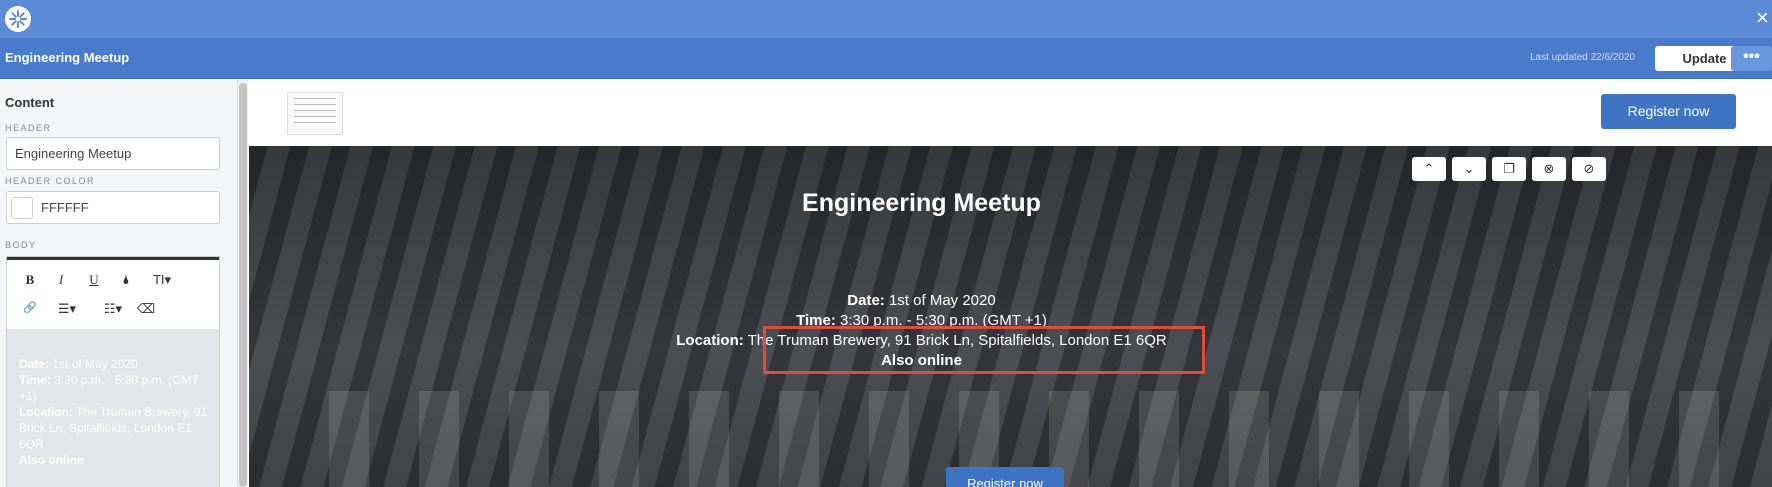 Image resolution: width=1772 pixels, height=487 pixels. Describe the element at coordinates (1589, 169) in the screenshot. I see `hide-icon: ⊘` at that location.